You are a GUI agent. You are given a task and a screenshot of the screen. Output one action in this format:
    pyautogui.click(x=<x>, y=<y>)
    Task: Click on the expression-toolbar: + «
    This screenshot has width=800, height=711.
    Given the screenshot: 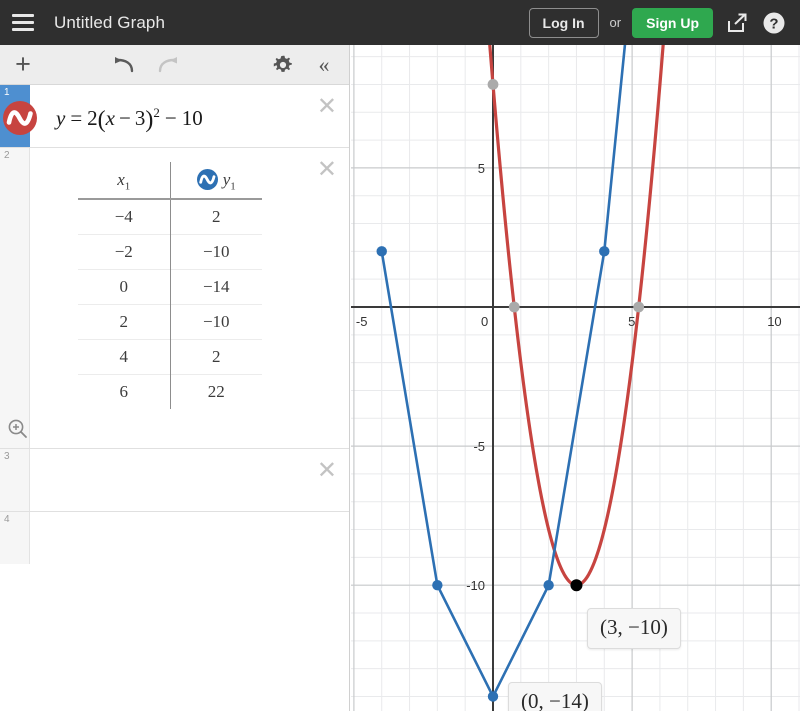 What is the action you would take?
    pyautogui.click(x=174, y=65)
    